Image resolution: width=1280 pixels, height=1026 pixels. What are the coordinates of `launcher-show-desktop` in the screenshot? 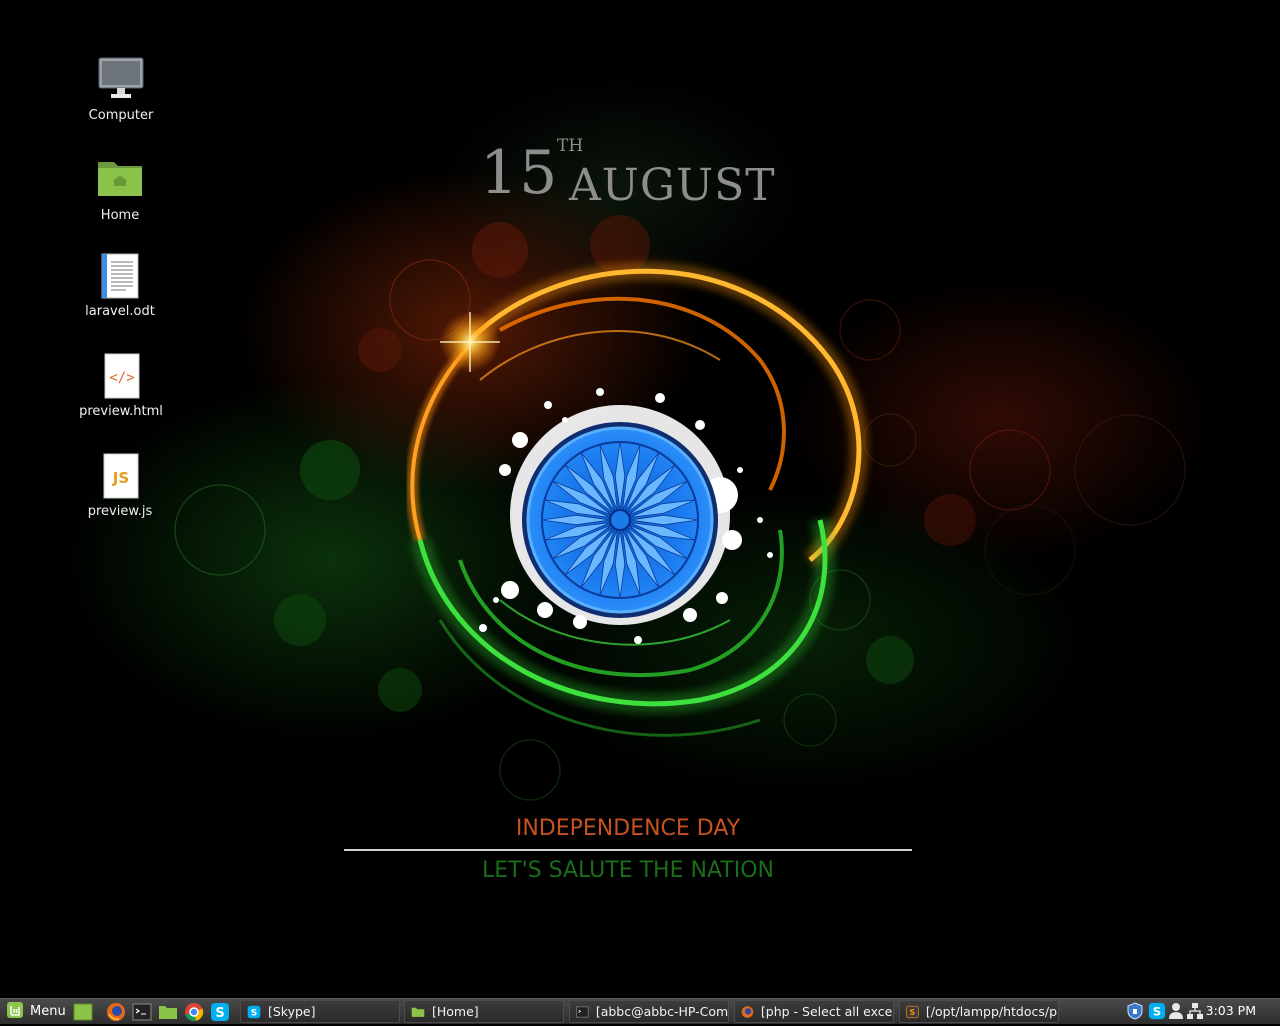 It's located at (83, 1012).